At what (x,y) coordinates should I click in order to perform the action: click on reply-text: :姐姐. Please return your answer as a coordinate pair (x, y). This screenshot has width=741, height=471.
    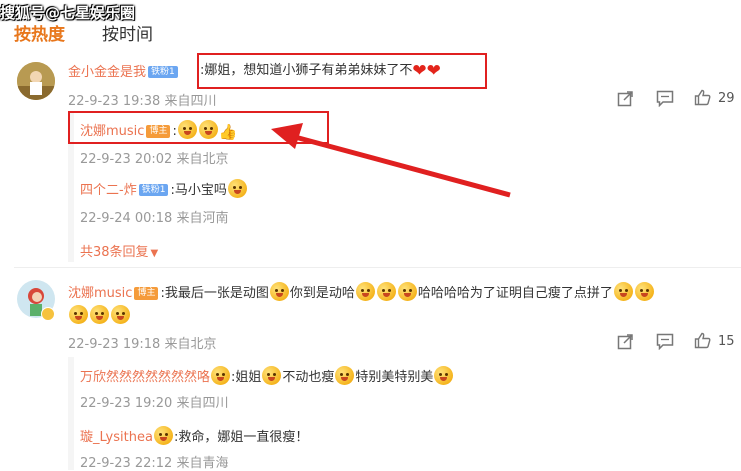
    Looking at the image, I should click on (246, 377).